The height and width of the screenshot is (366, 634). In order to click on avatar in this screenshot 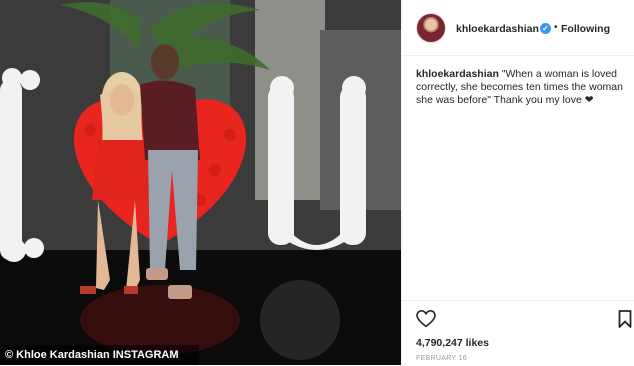, I will do `click(431, 28)`.